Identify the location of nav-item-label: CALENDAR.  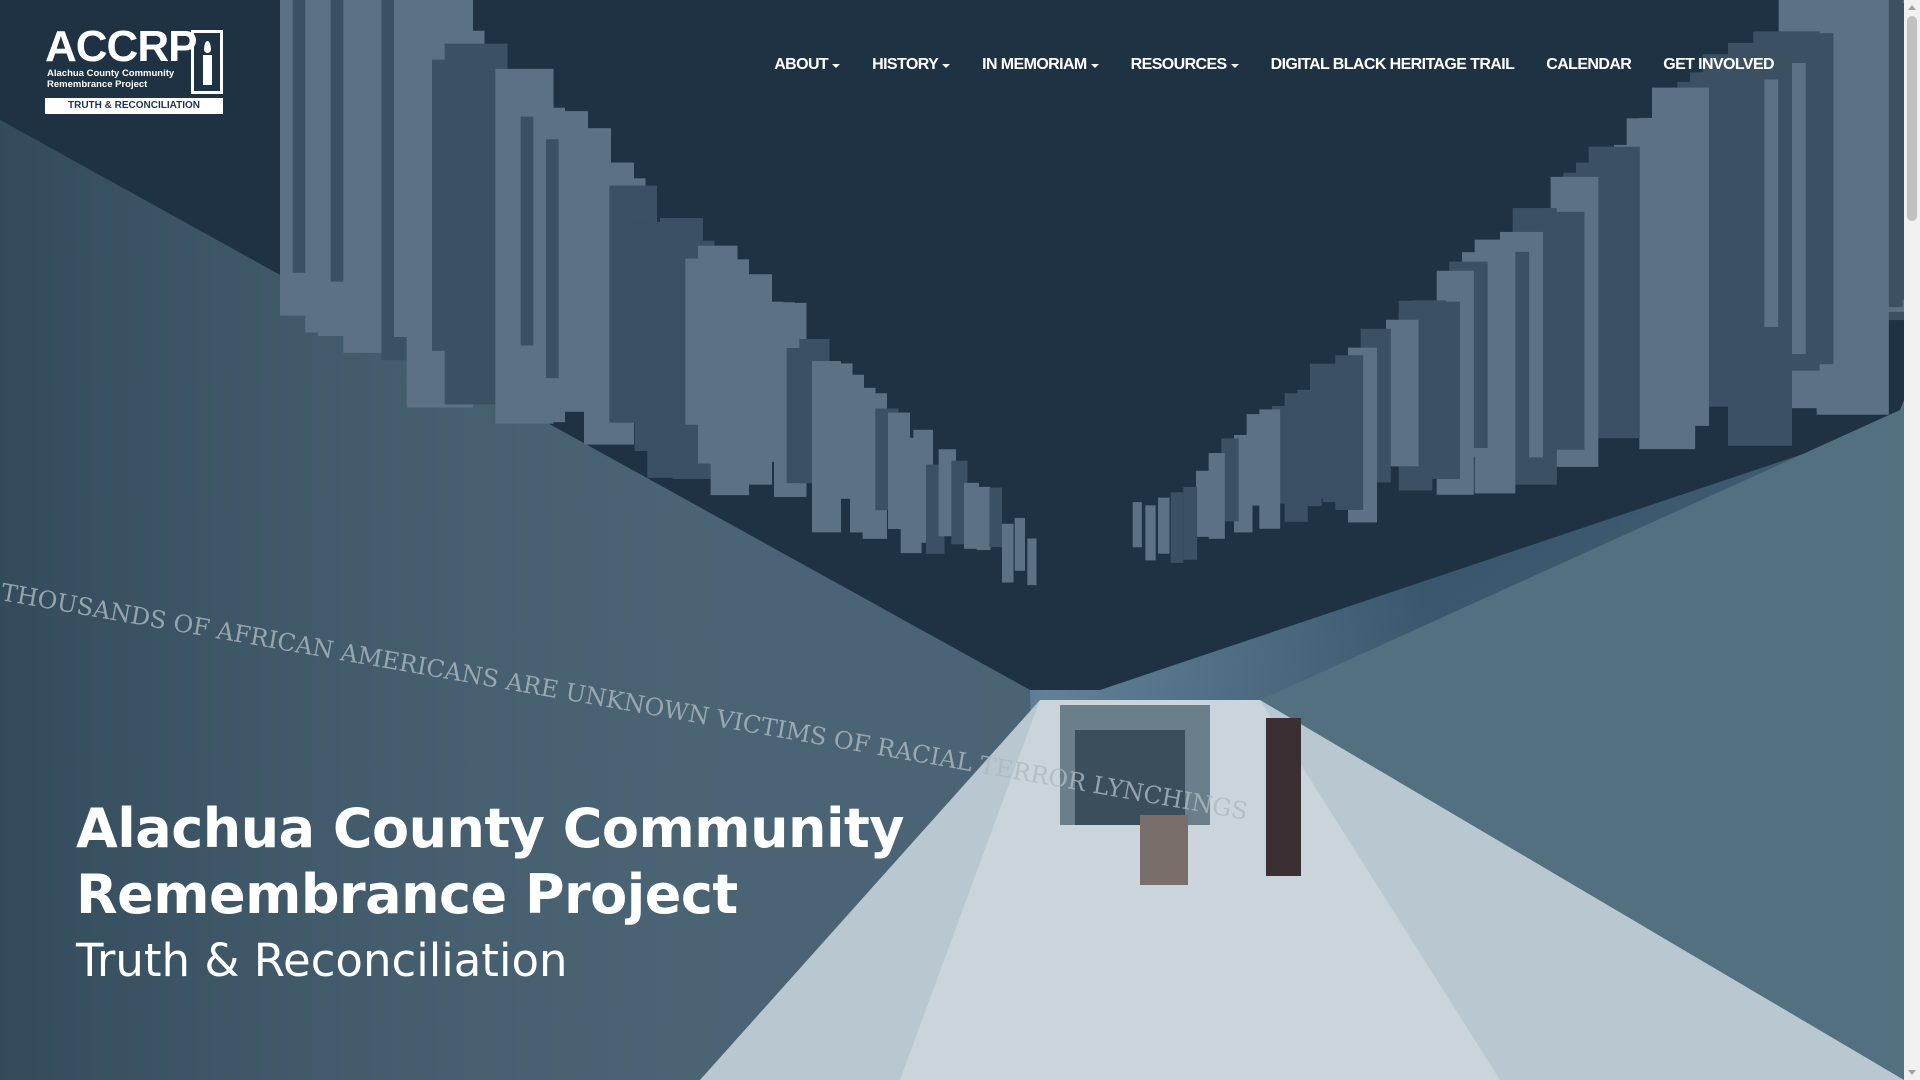
(1589, 64).